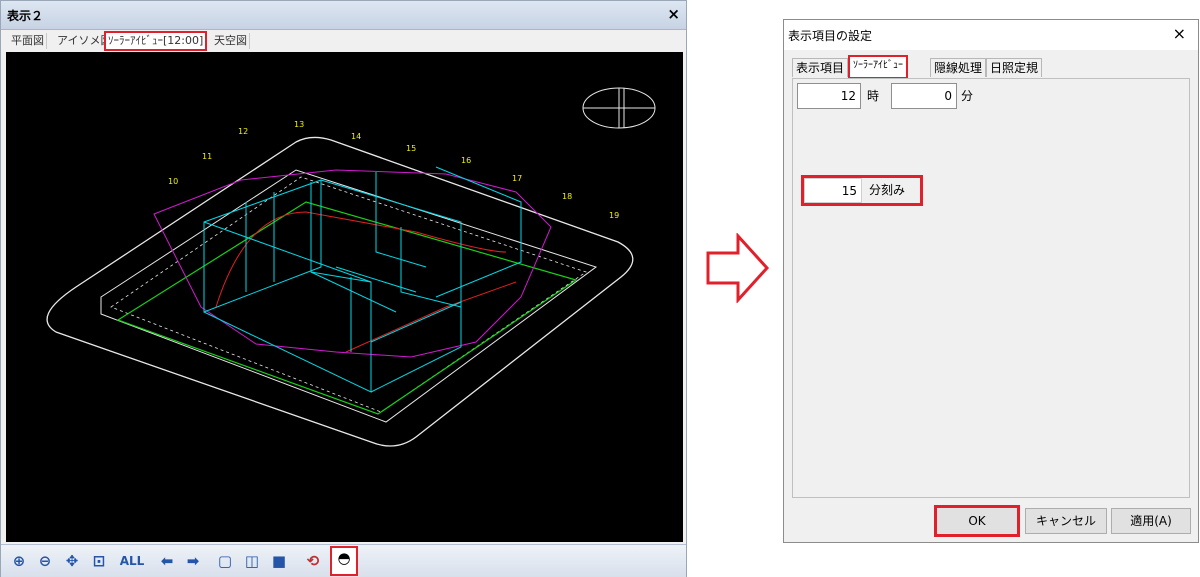 Image resolution: width=1200 pixels, height=577 pixels. What do you see at coordinates (567, 196) in the screenshot?
I see `hour-label-18: 18` at bounding box center [567, 196].